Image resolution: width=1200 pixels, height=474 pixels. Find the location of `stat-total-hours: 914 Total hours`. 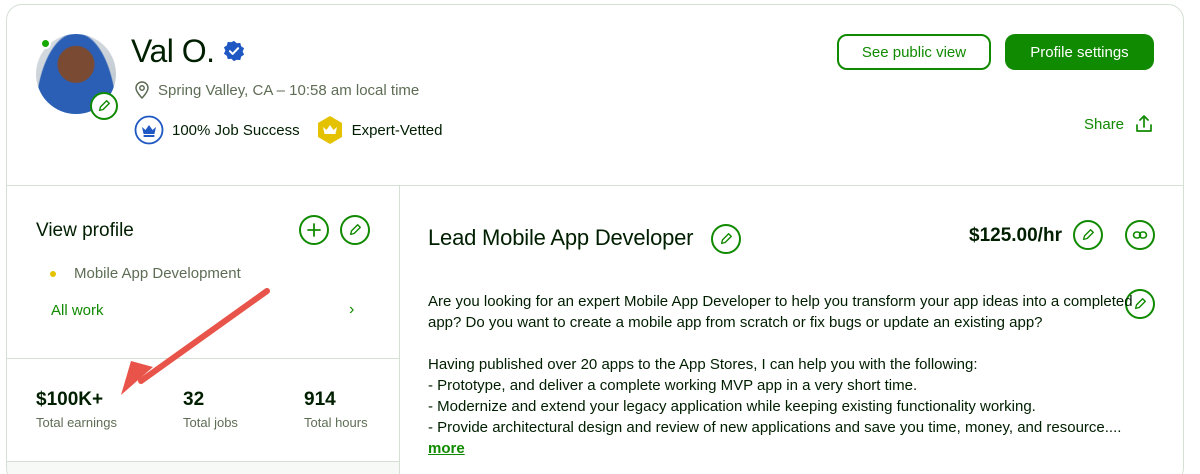

stat-total-hours: 914 Total hours is located at coordinates (336, 409).